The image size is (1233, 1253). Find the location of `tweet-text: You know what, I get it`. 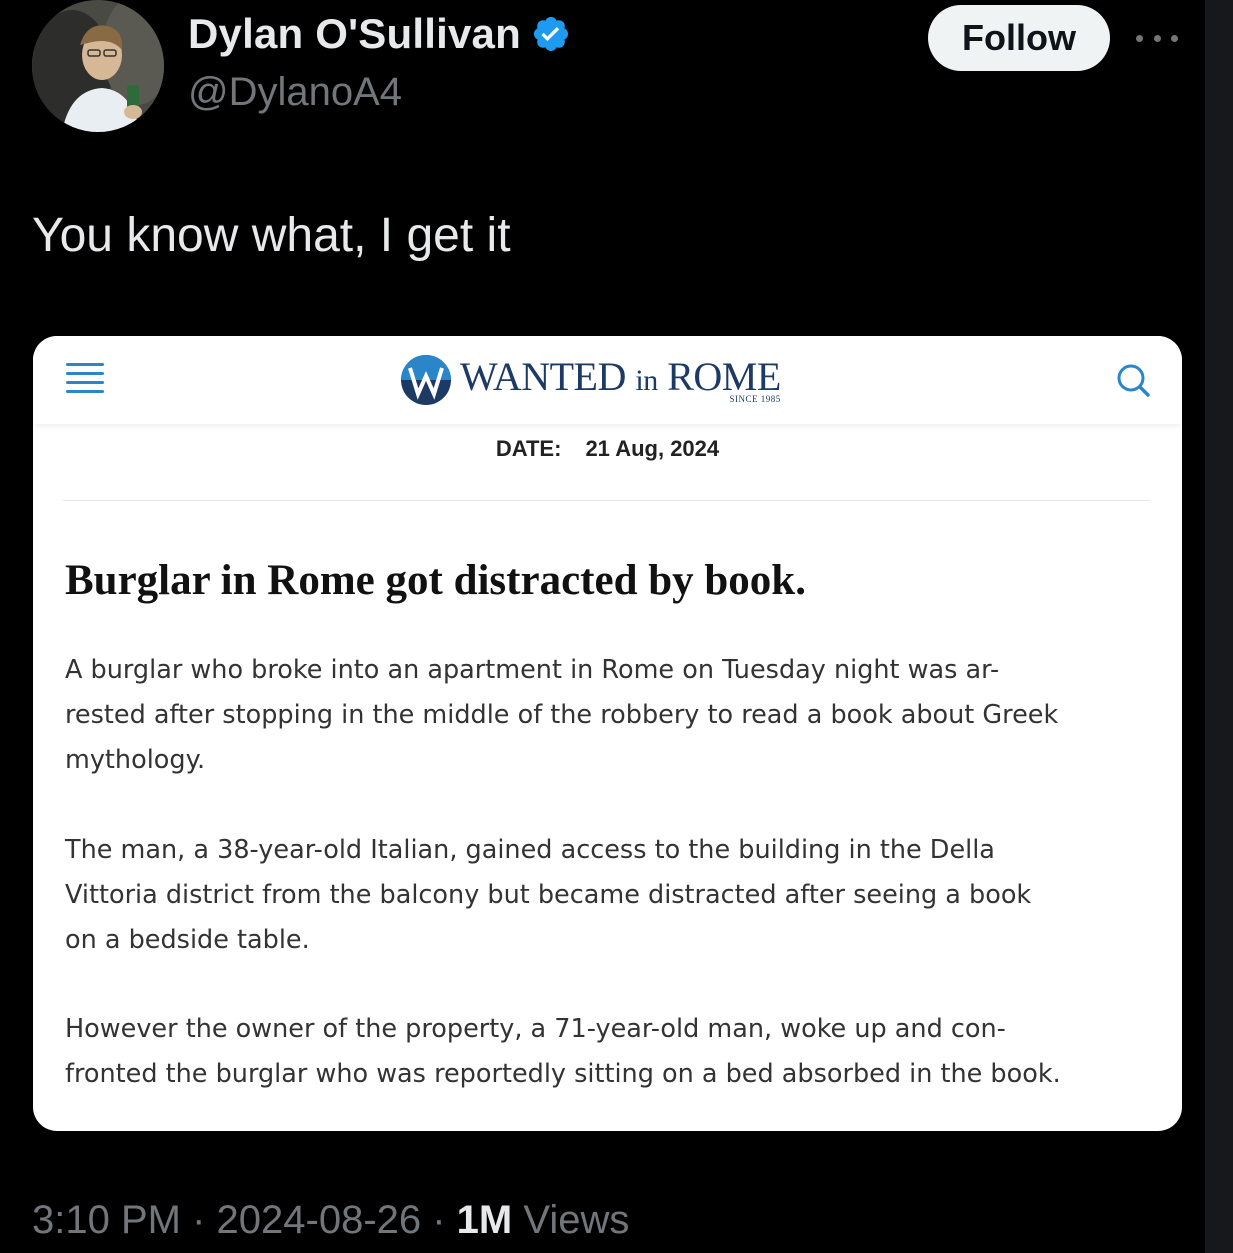

tweet-text: You know what, I get it is located at coordinates (271, 235).